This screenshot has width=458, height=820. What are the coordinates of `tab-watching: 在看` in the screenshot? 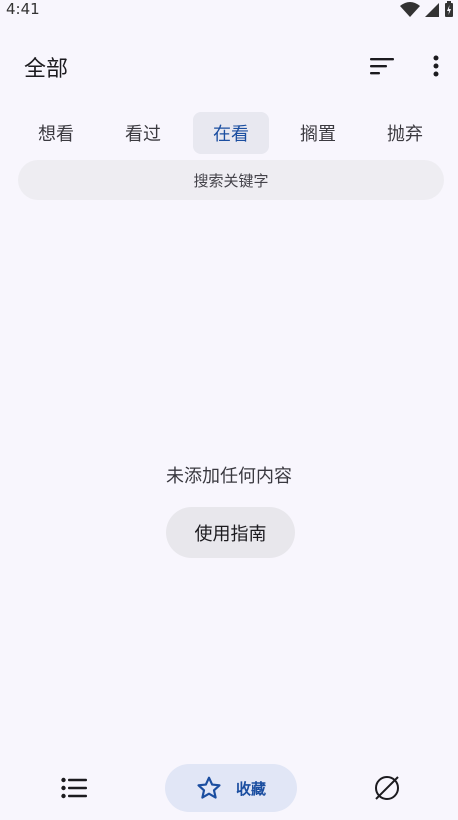 It's located at (231, 133).